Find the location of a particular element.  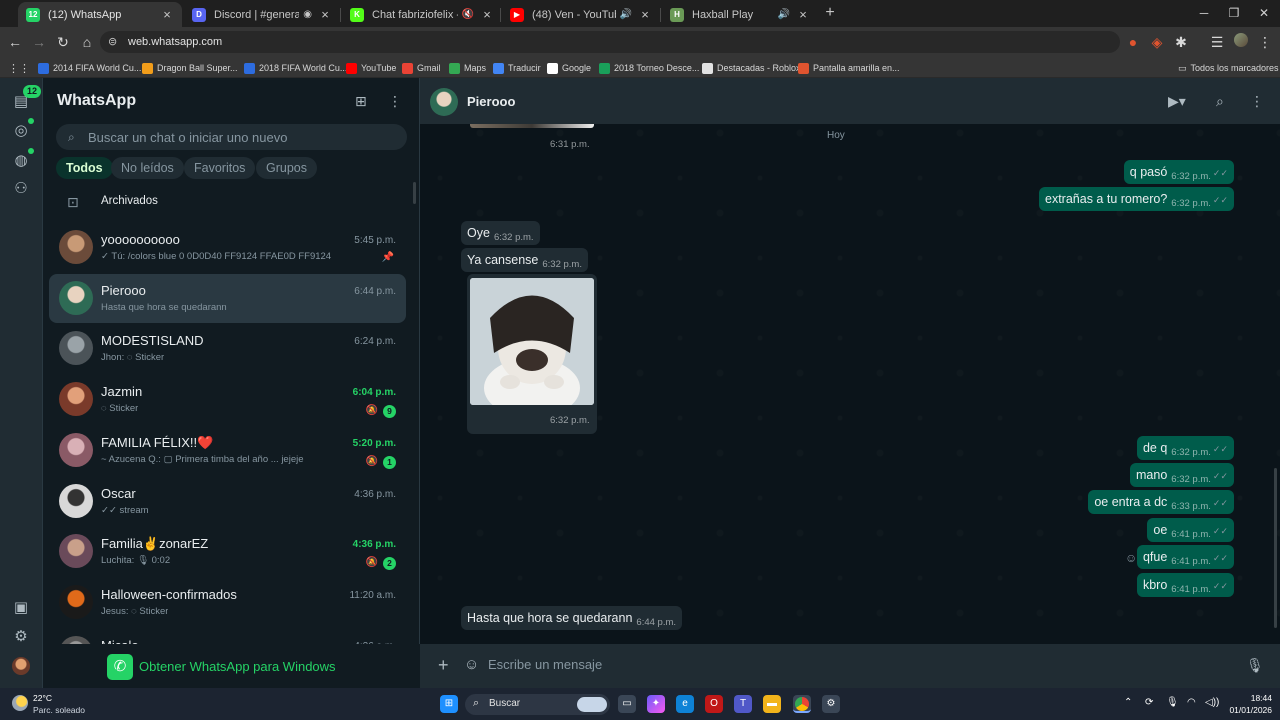

video-call-icon: ▶▾ is located at coordinates (1177, 101).